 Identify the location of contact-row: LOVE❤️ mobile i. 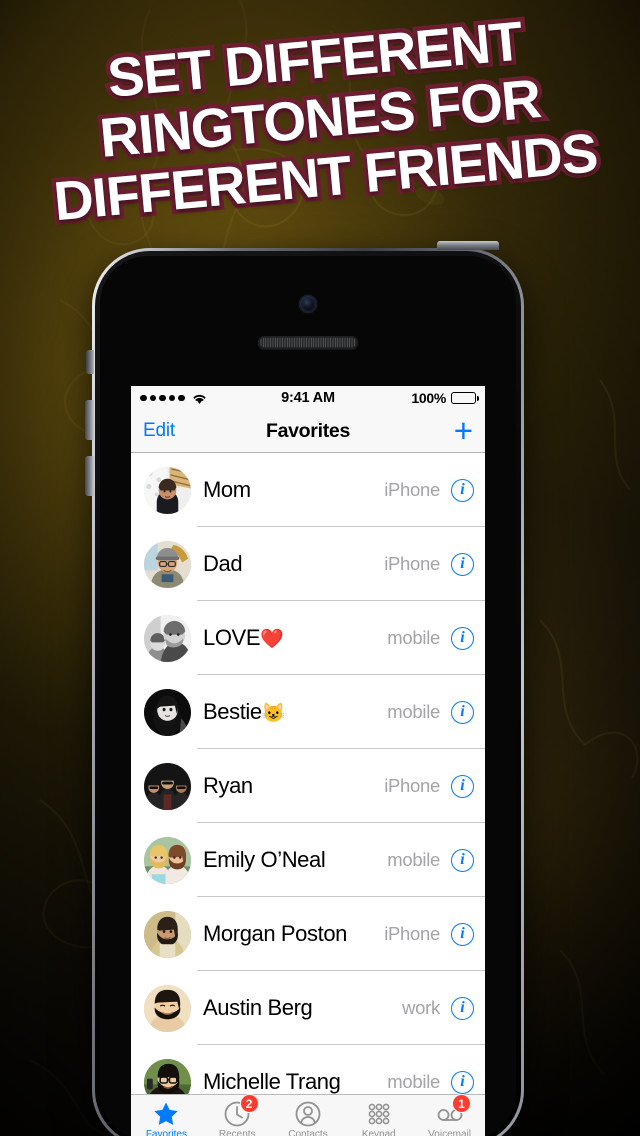
(308, 638).